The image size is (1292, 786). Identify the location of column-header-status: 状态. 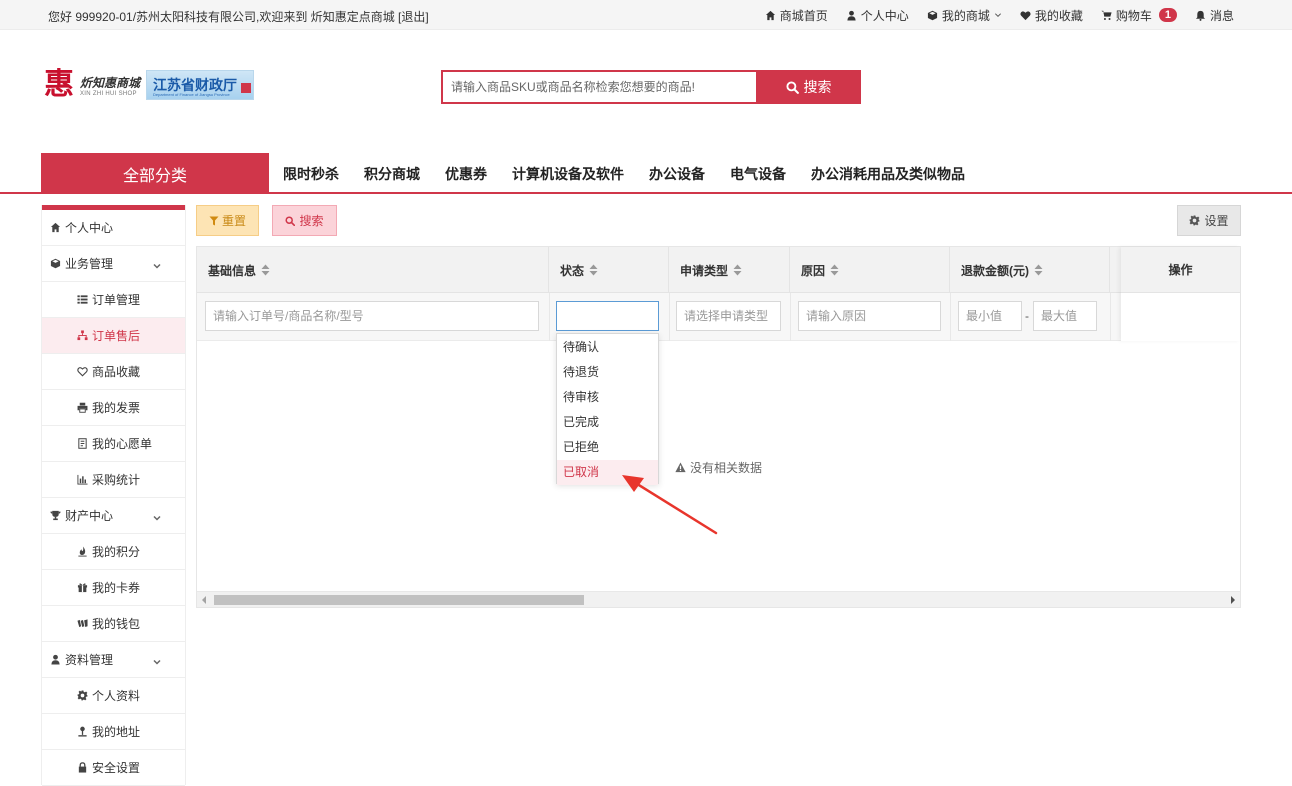
(609, 270).